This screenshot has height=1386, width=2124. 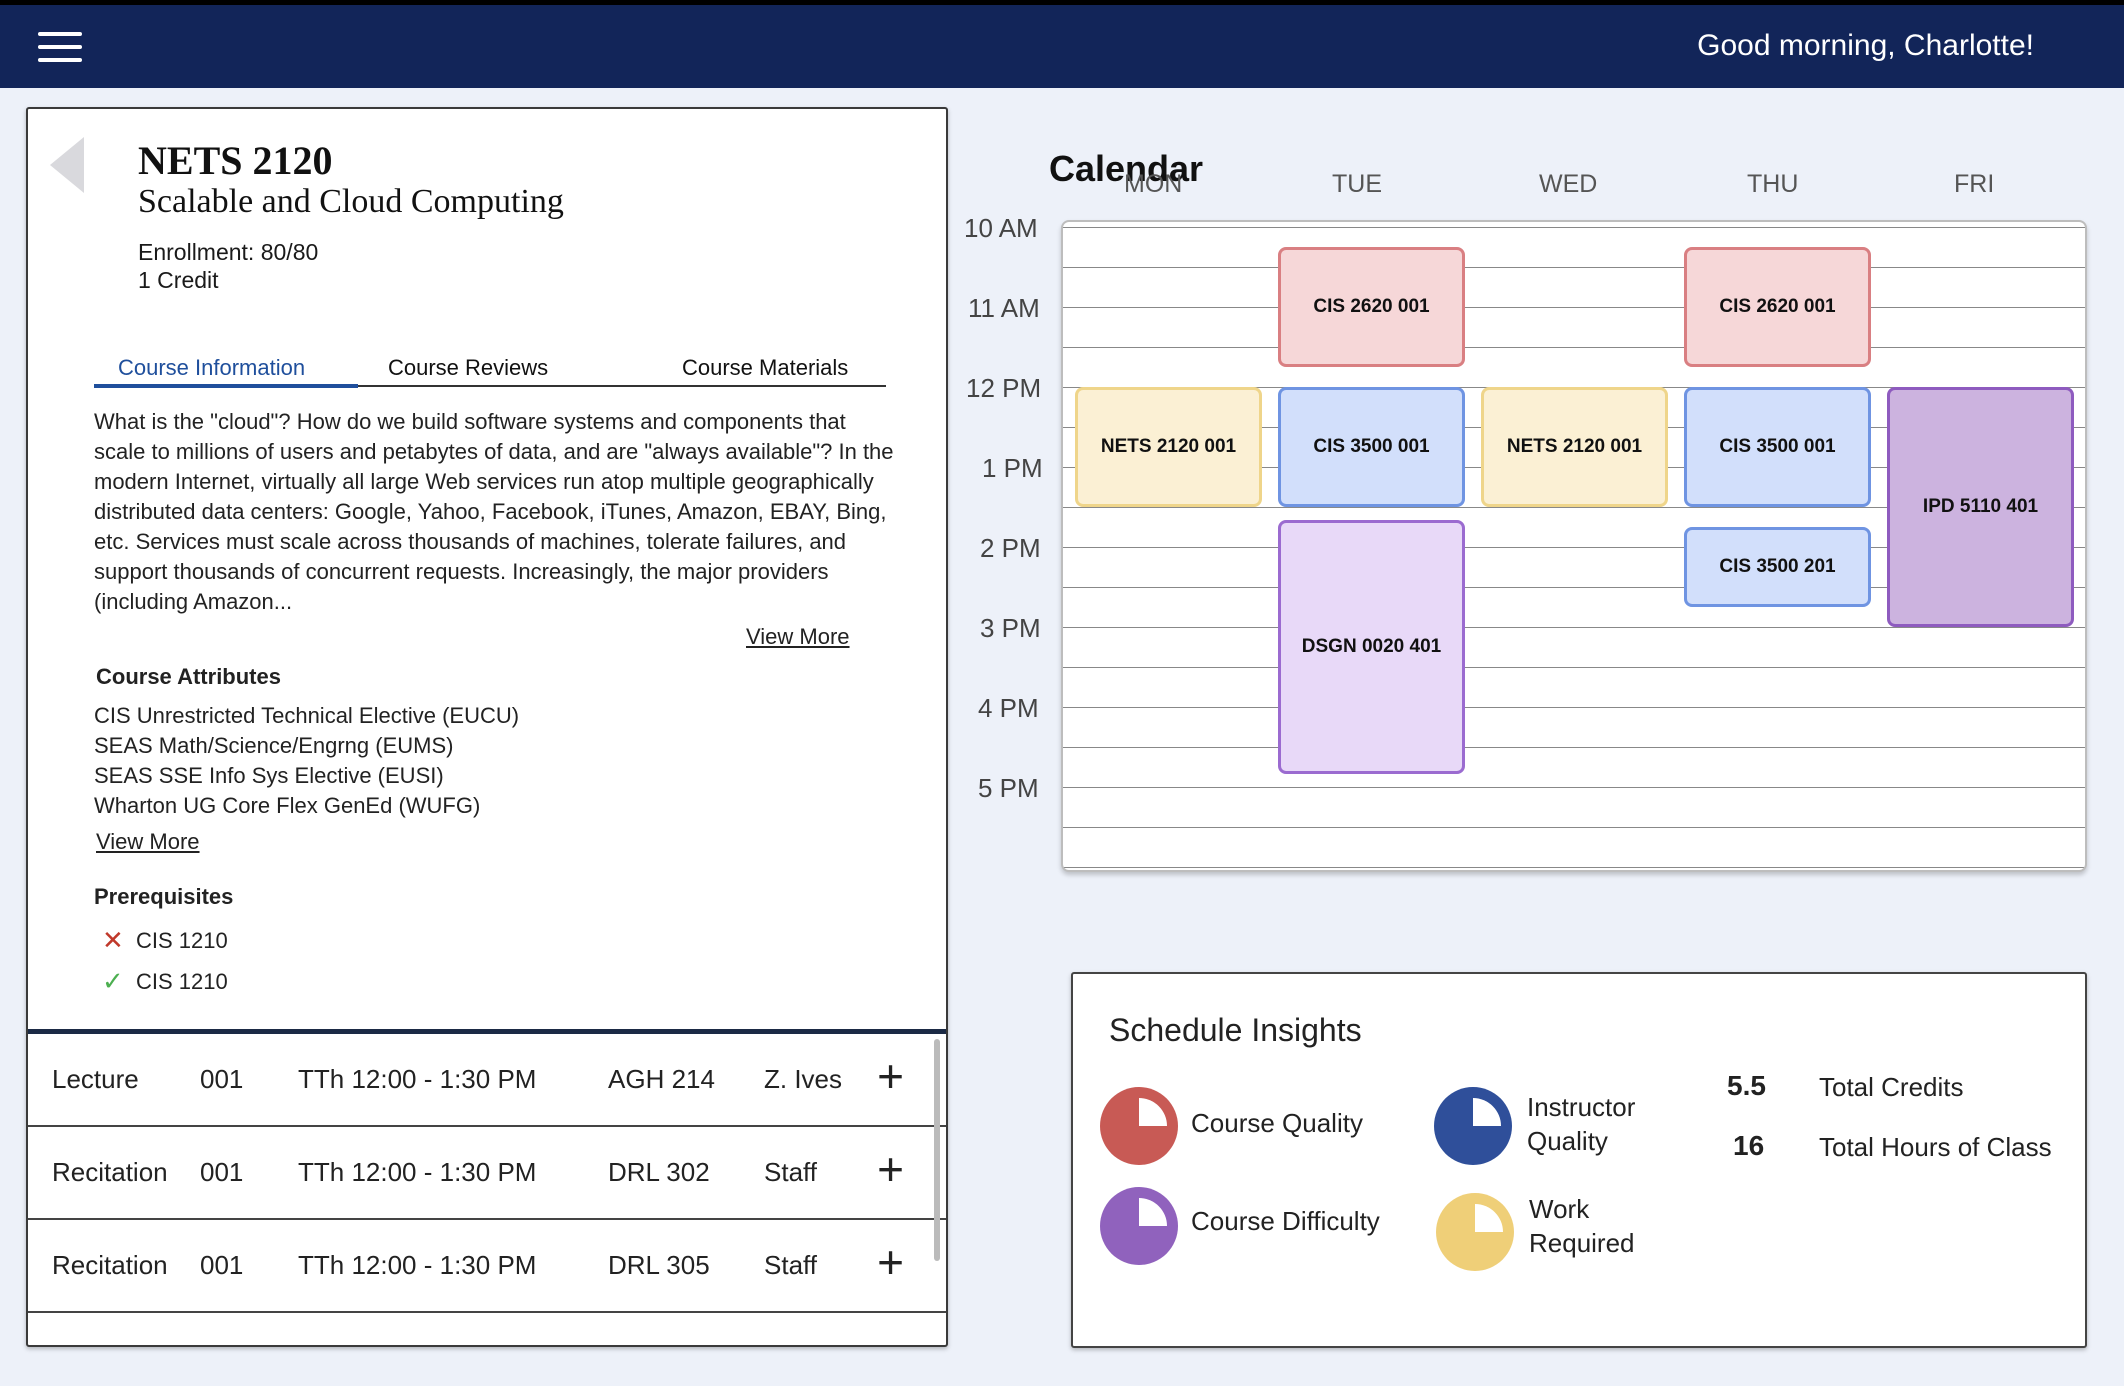 I want to click on view-more-description-link: View More, so click(x=798, y=637).